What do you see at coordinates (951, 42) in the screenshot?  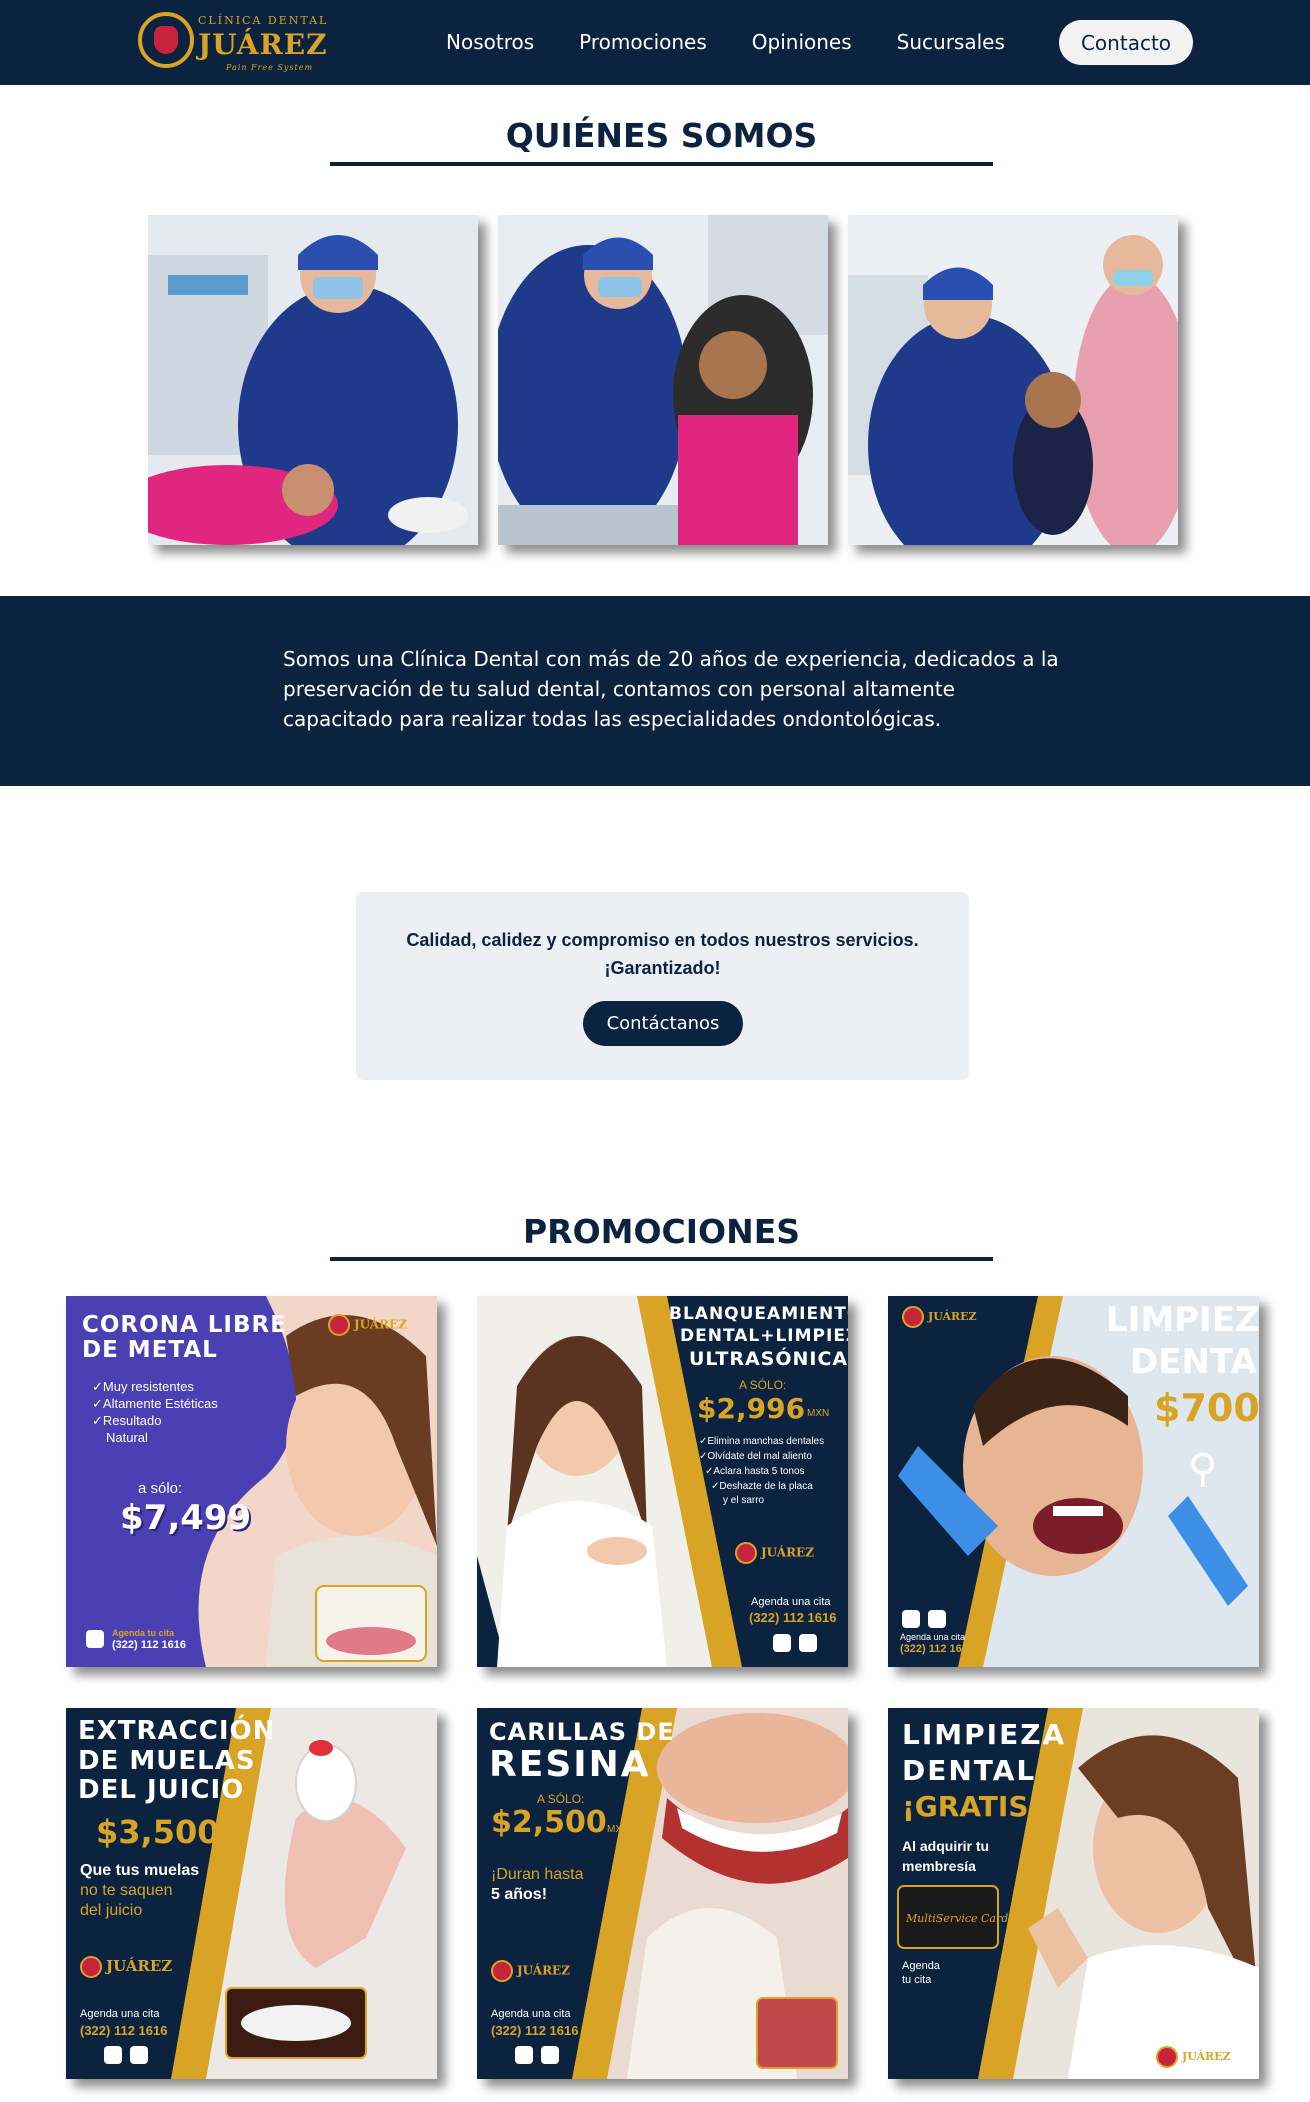 I see `nav-link-sucursales: Sucursales` at bounding box center [951, 42].